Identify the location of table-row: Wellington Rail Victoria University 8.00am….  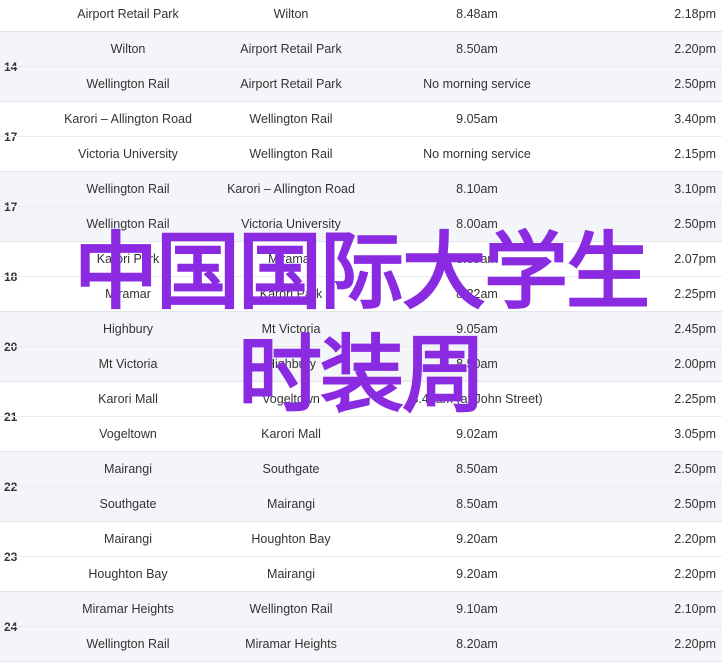
(361, 223).